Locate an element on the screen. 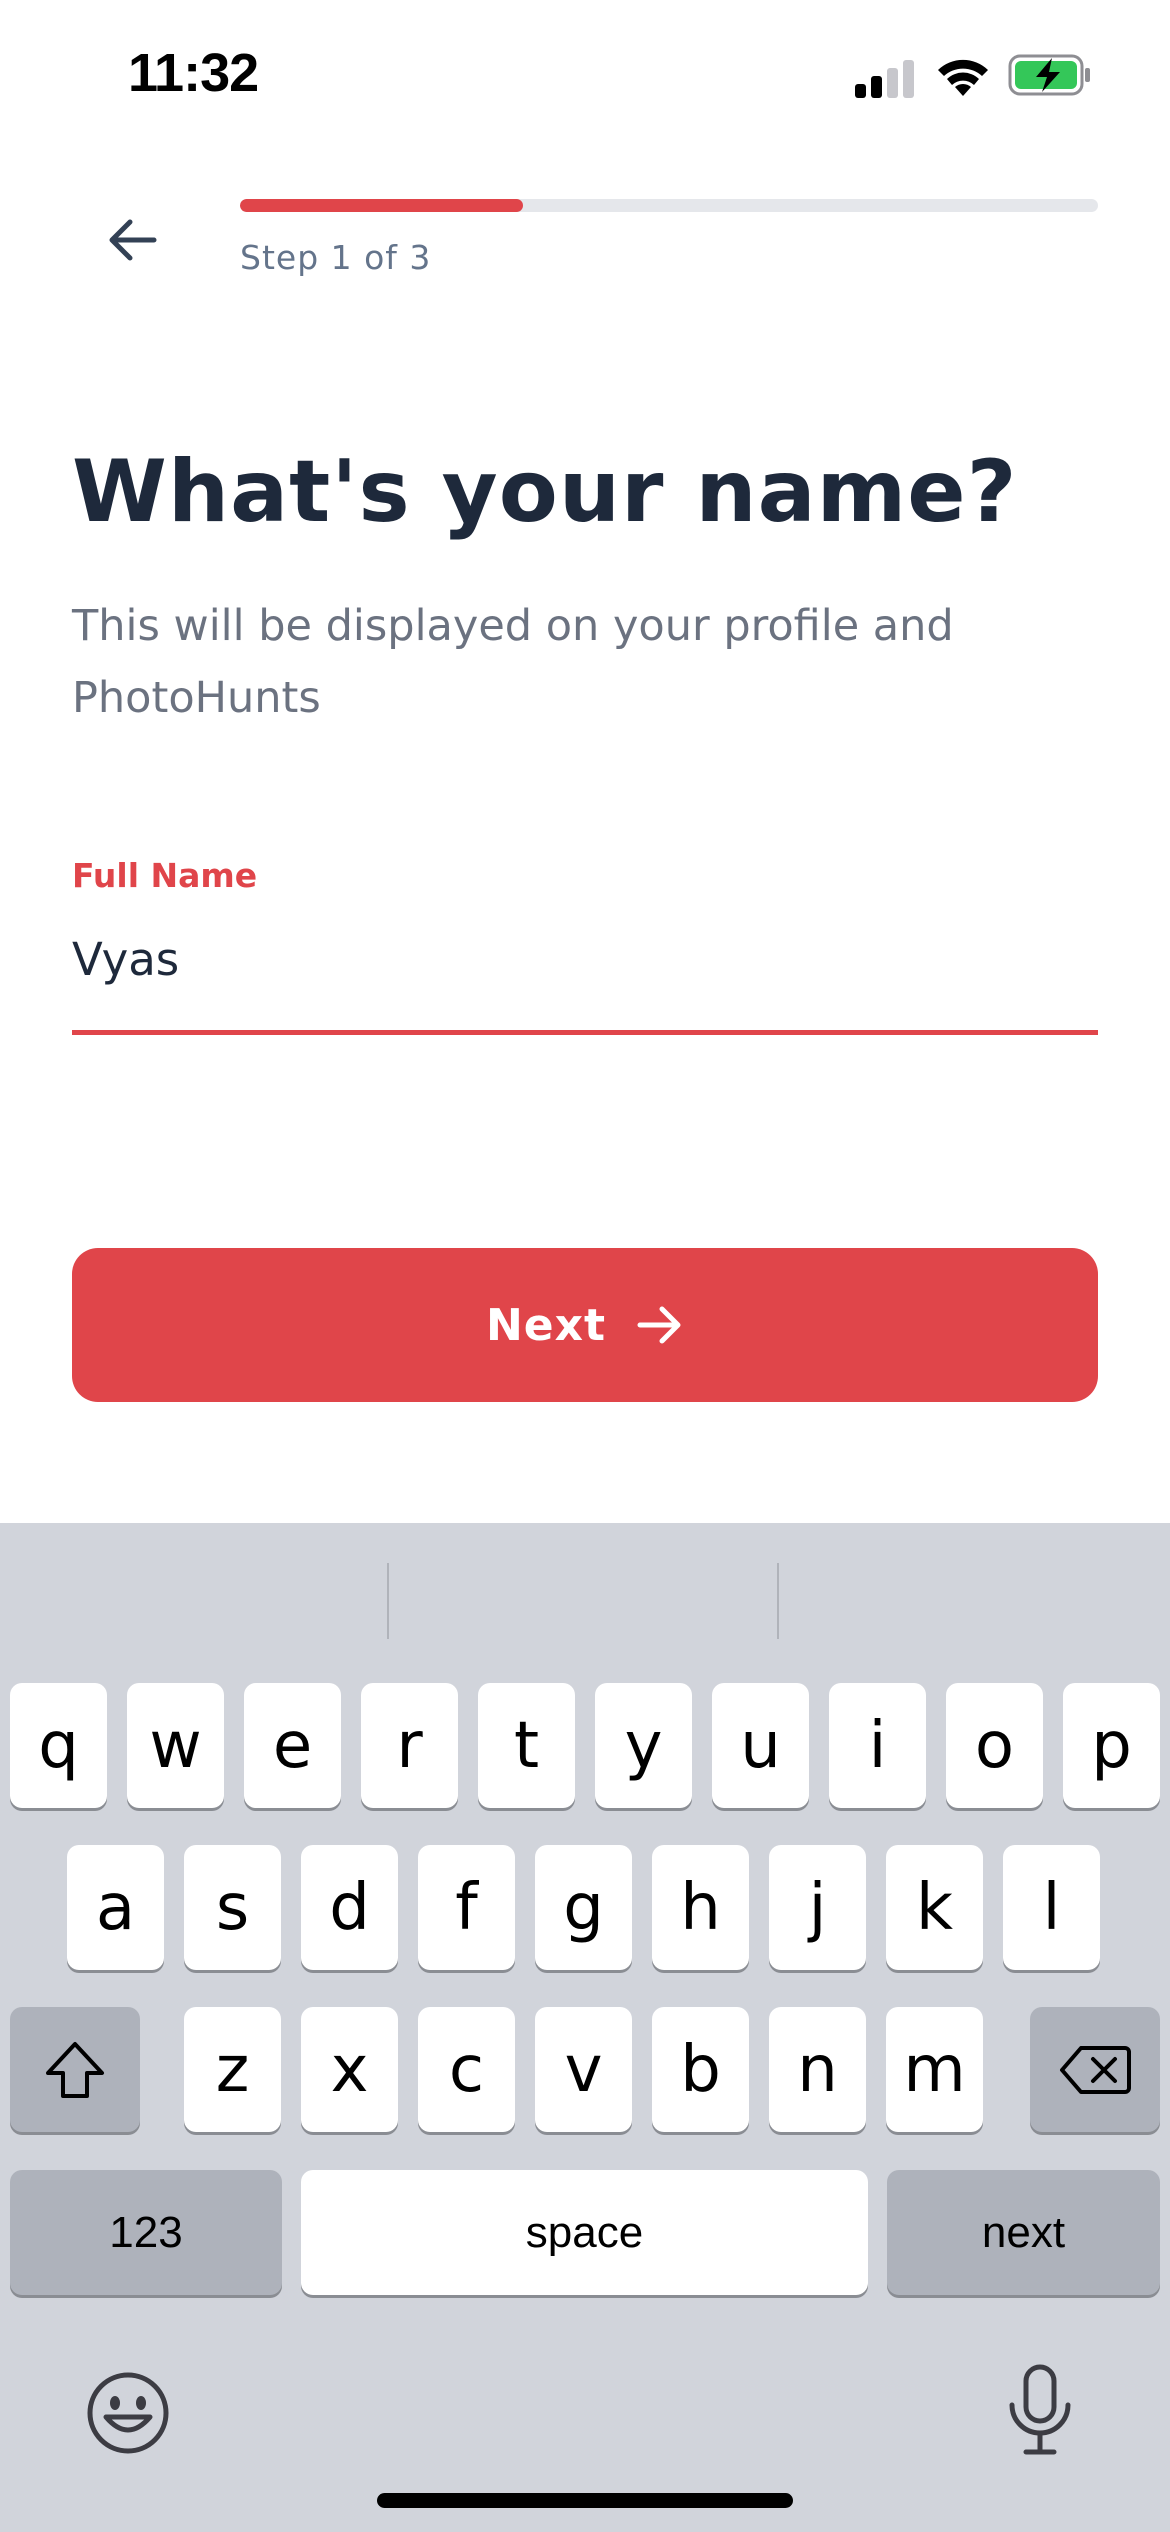 This screenshot has height=2532, width=1170. key-i: i is located at coordinates (877, 1745).